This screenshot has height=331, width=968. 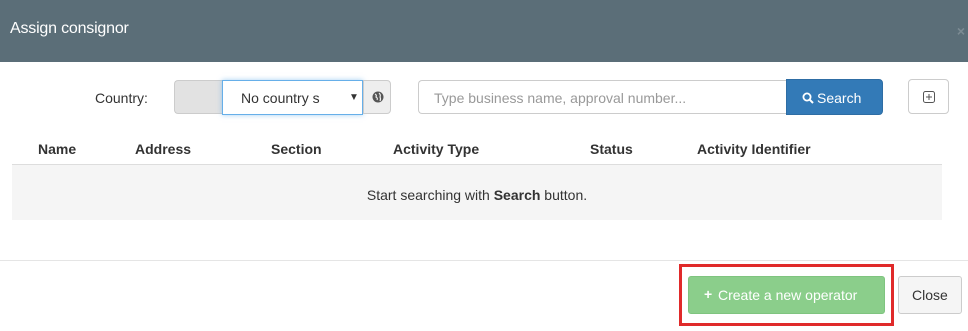 I want to click on column-header-activity-type: Activity Type, so click(x=436, y=149).